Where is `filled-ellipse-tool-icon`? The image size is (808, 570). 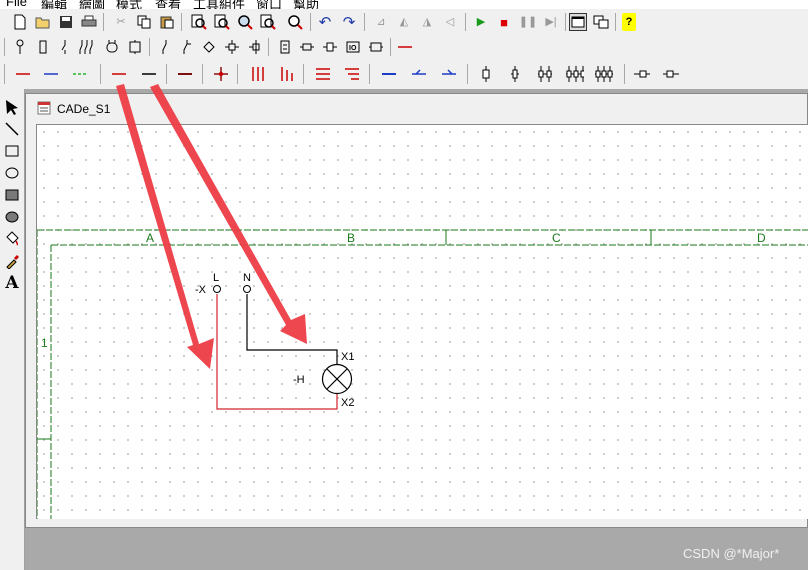 filled-ellipse-tool-icon is located at coordinates (12, 217).